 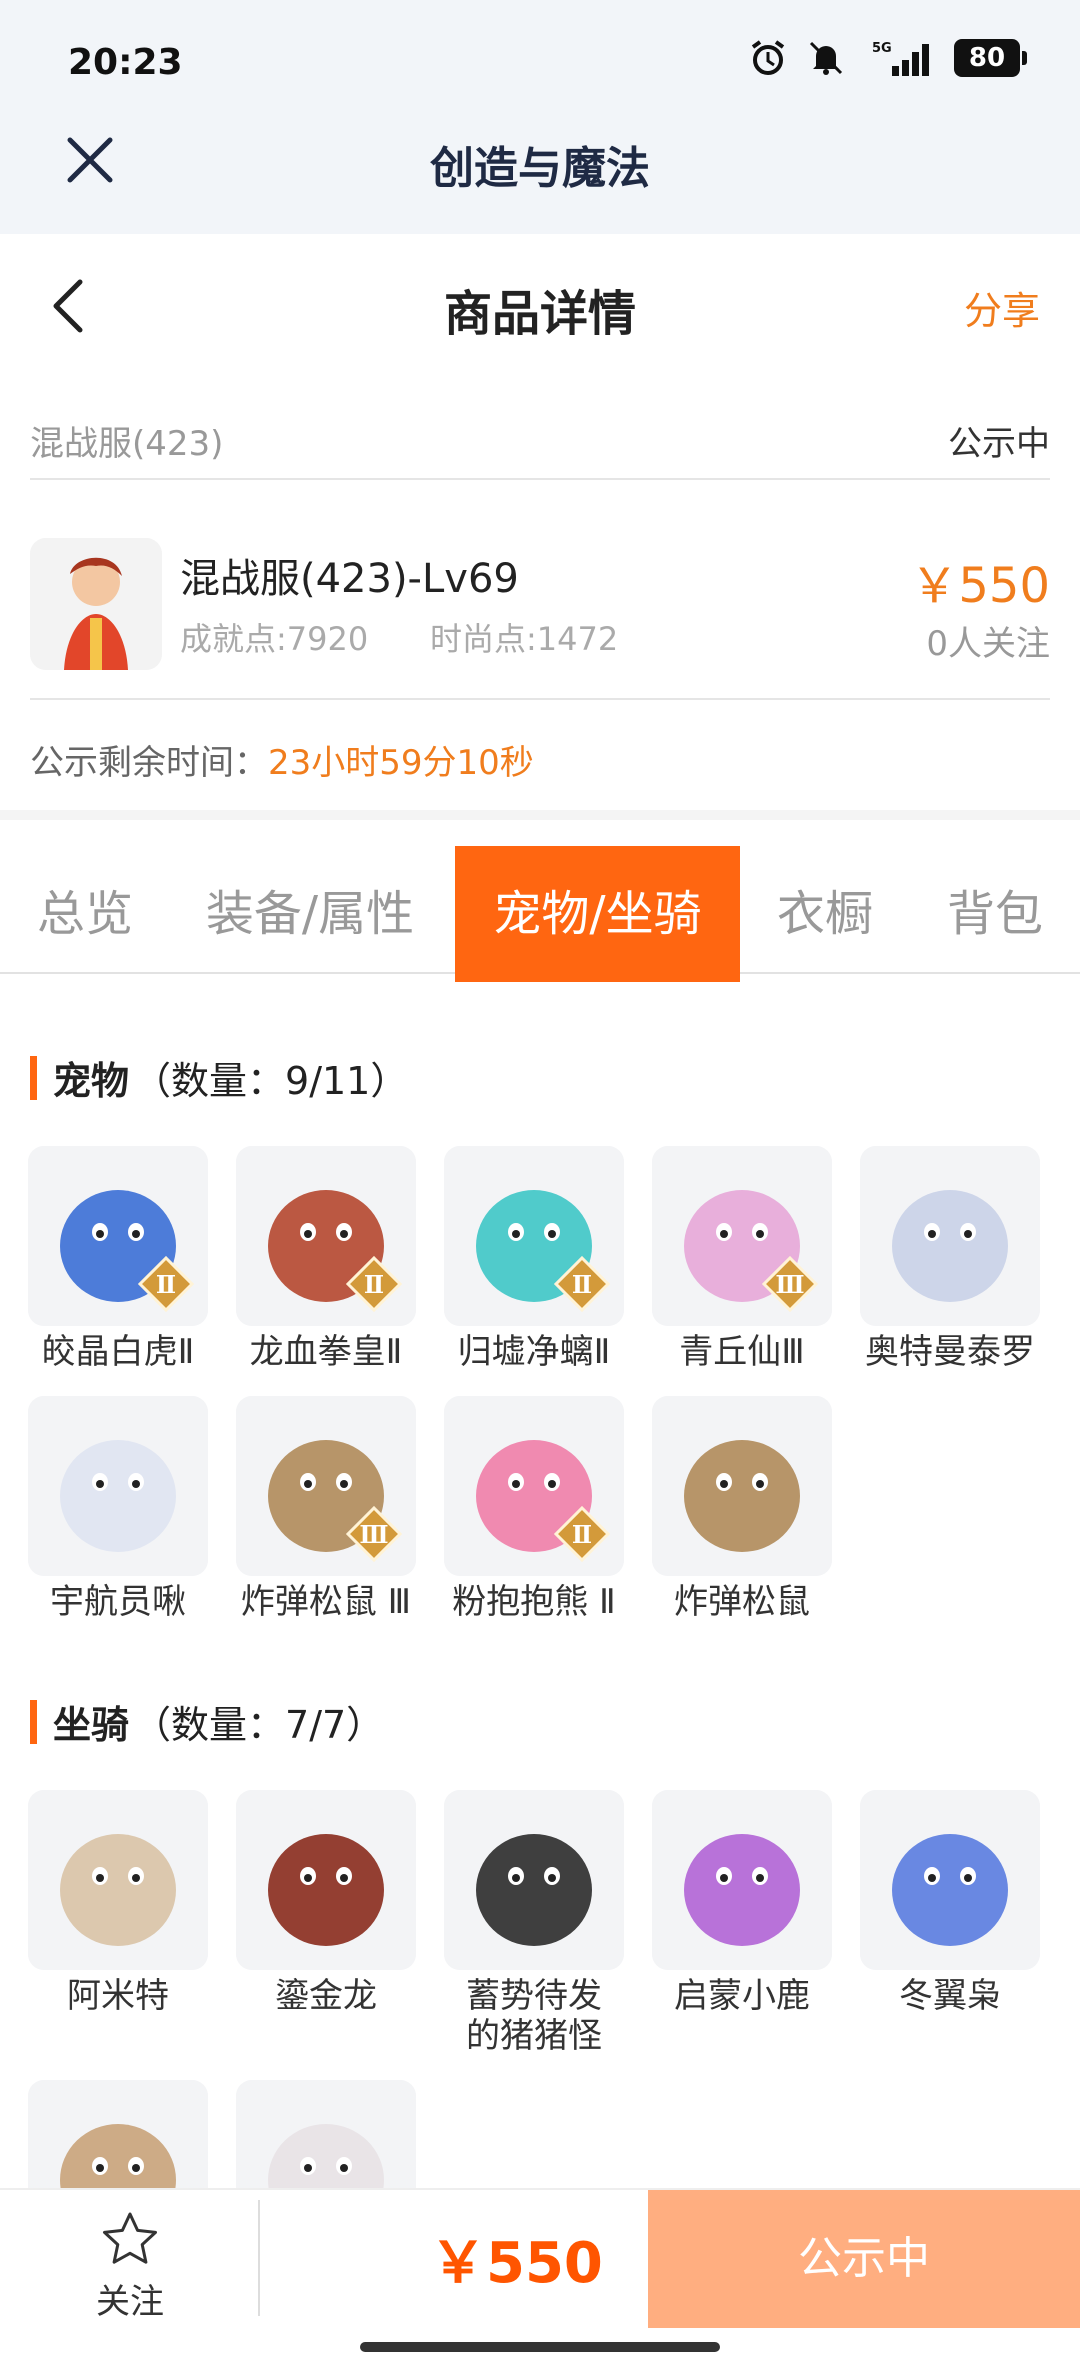 I want to click on mount-label: 蓄势待发的猪猪怪, so click(x=534, y=2016).